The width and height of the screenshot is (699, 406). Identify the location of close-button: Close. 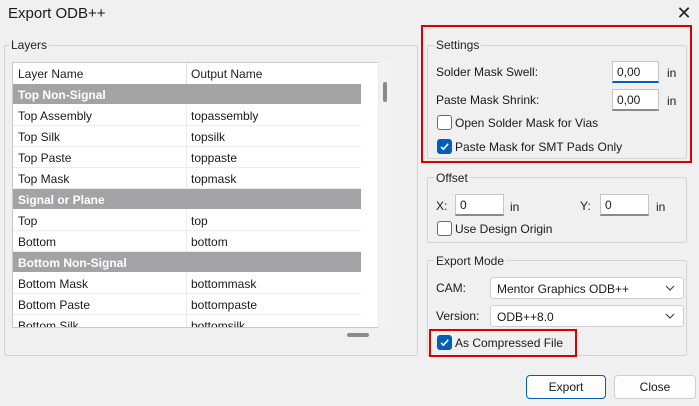
(655, 387).